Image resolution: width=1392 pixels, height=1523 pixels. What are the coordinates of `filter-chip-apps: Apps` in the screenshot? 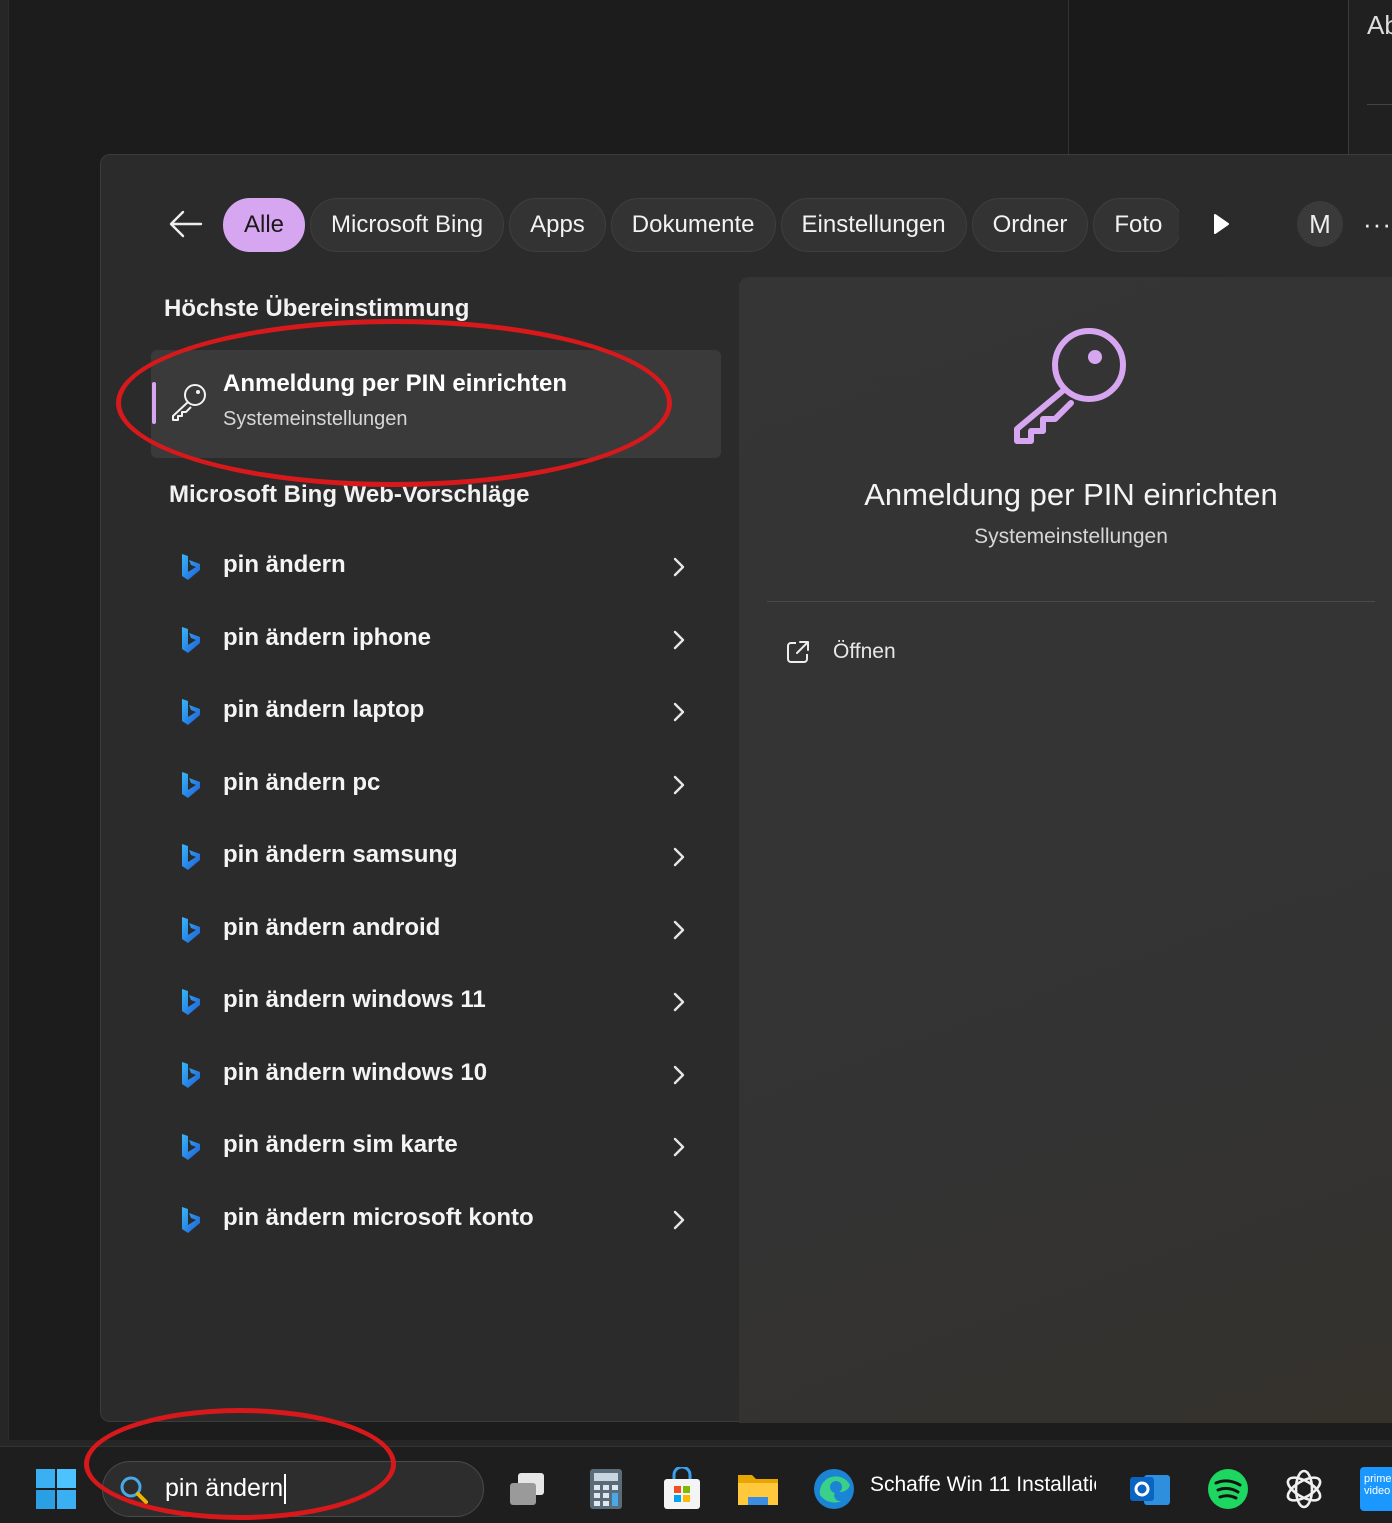 It's located at (557, 225).